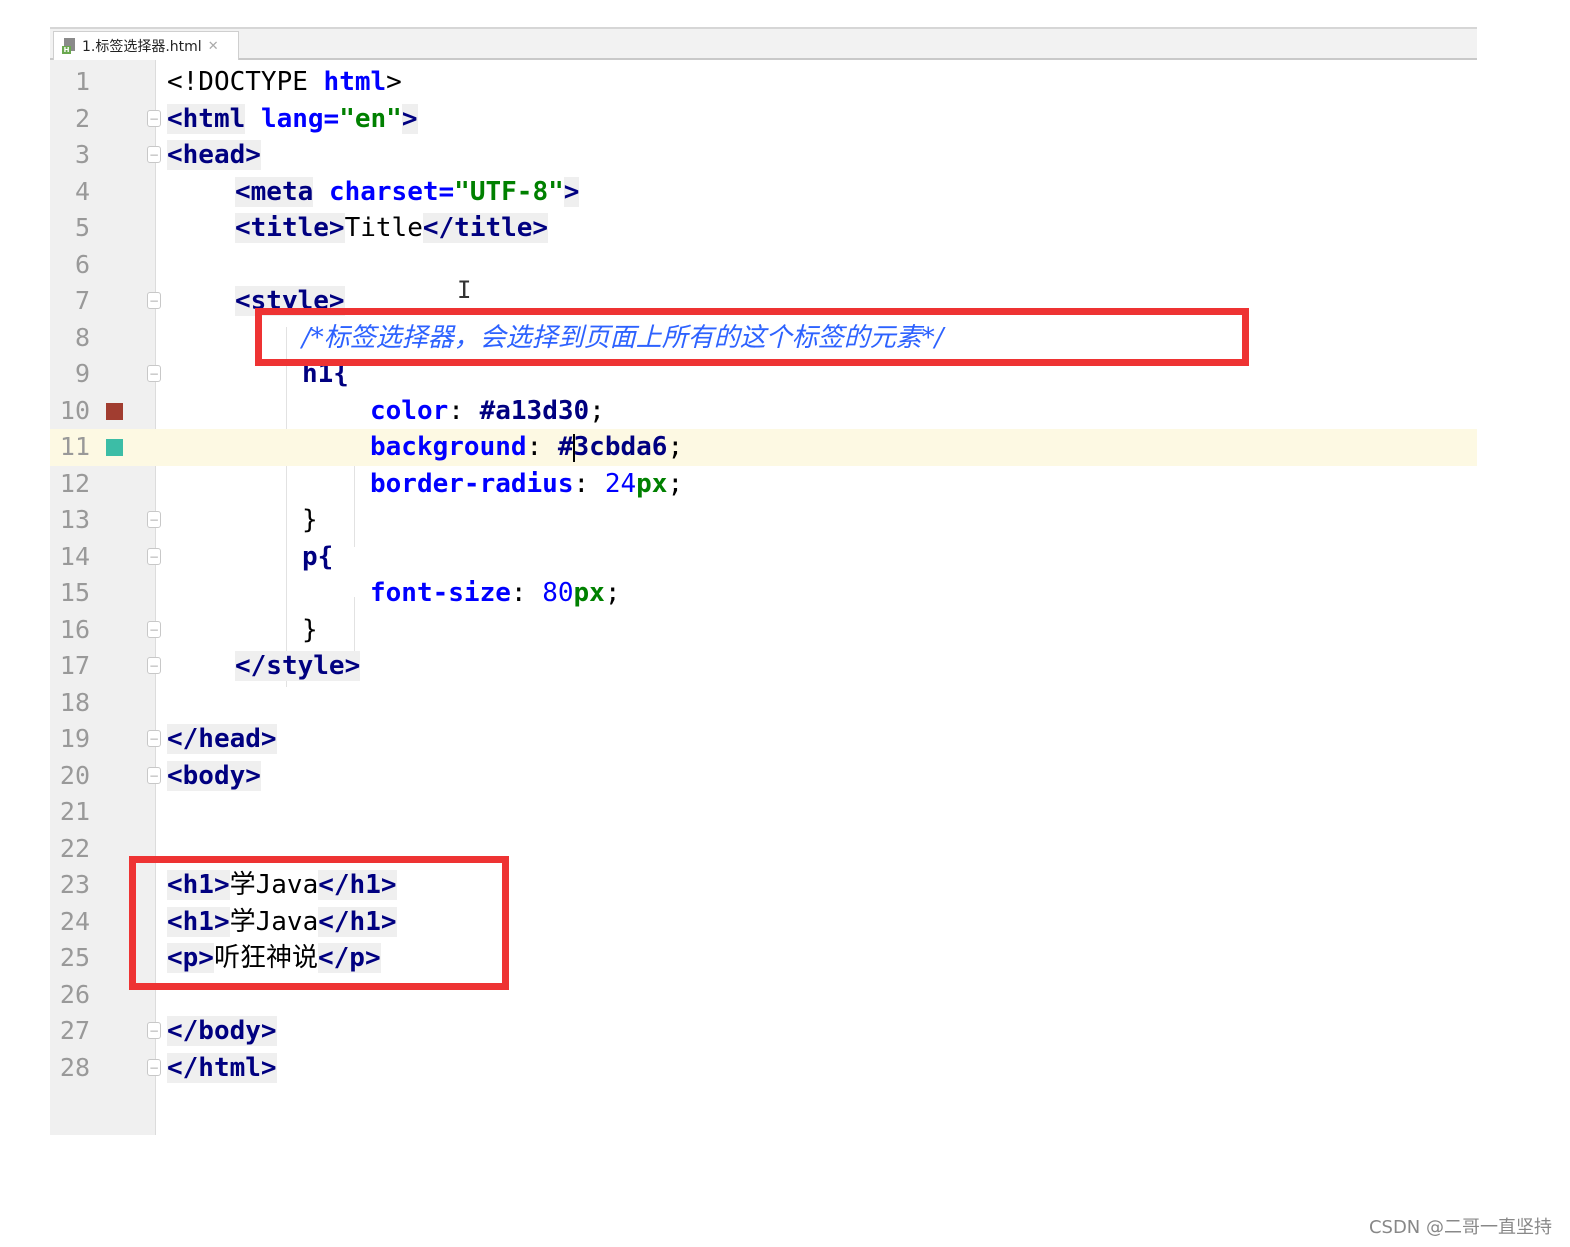 Image resolution: width=1570 pixels, height=1247 pixels. What do you see at coordinates (534, 410) in the screenshot?
I see `value-token: #a13d30` at bounding box center [534, 410].